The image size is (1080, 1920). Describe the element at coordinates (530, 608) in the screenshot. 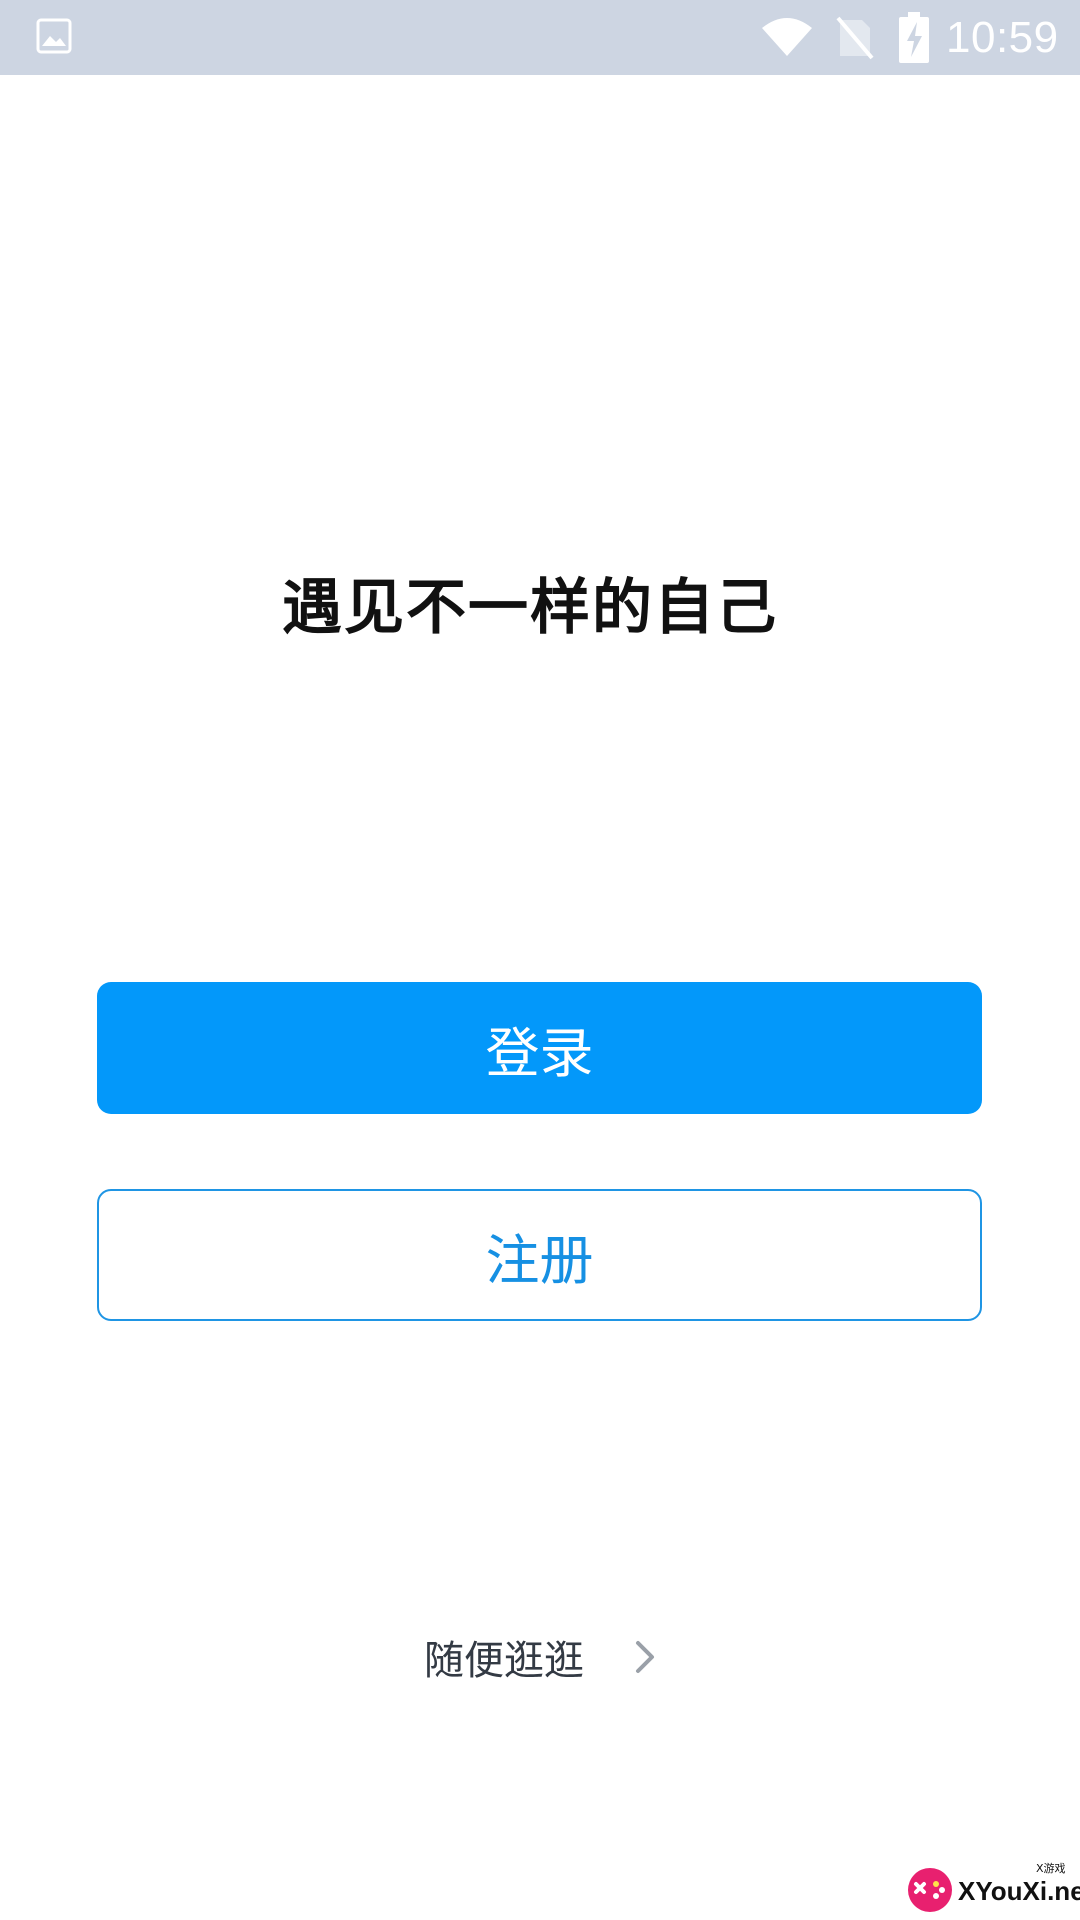

I see `slogan-text: 遇见不一样的自己` at that location.